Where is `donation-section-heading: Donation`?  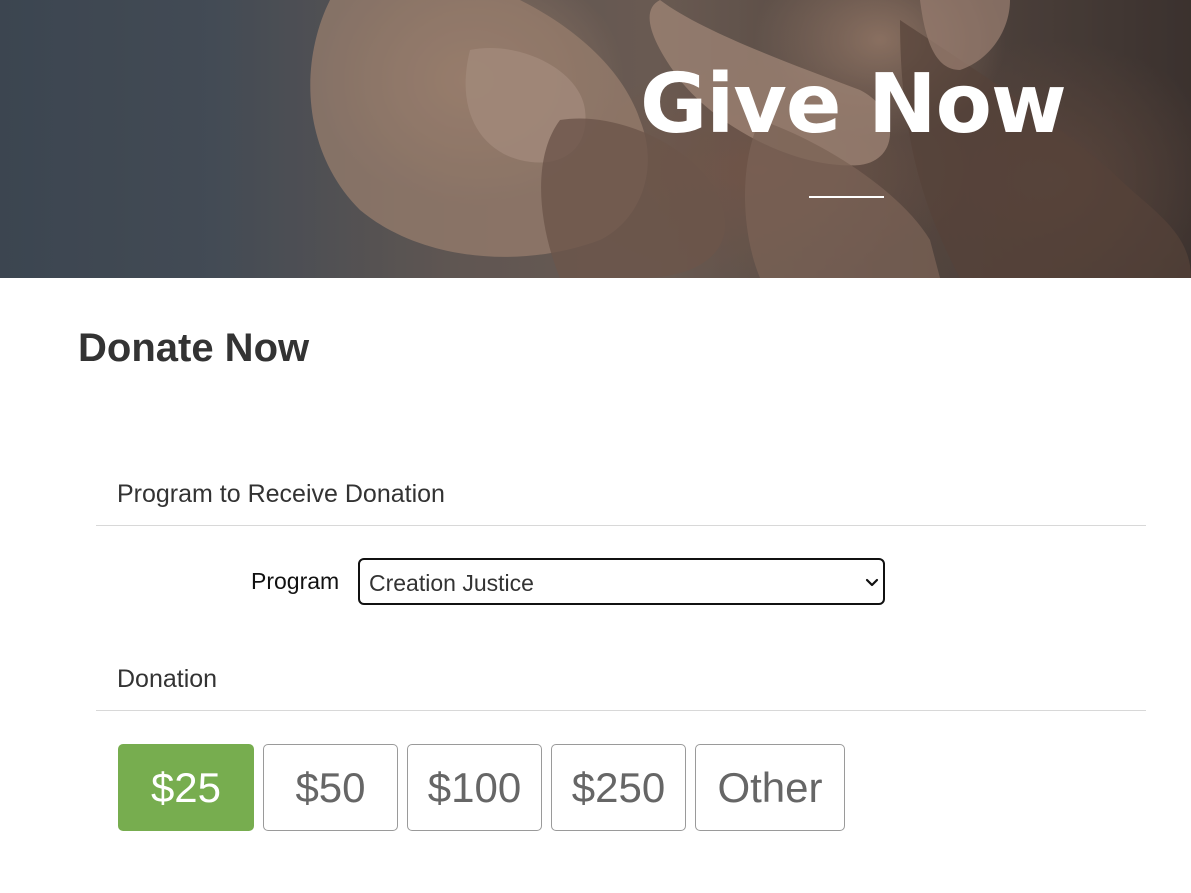 donation-section-heading: Donation is located at coordinates (167, 679).